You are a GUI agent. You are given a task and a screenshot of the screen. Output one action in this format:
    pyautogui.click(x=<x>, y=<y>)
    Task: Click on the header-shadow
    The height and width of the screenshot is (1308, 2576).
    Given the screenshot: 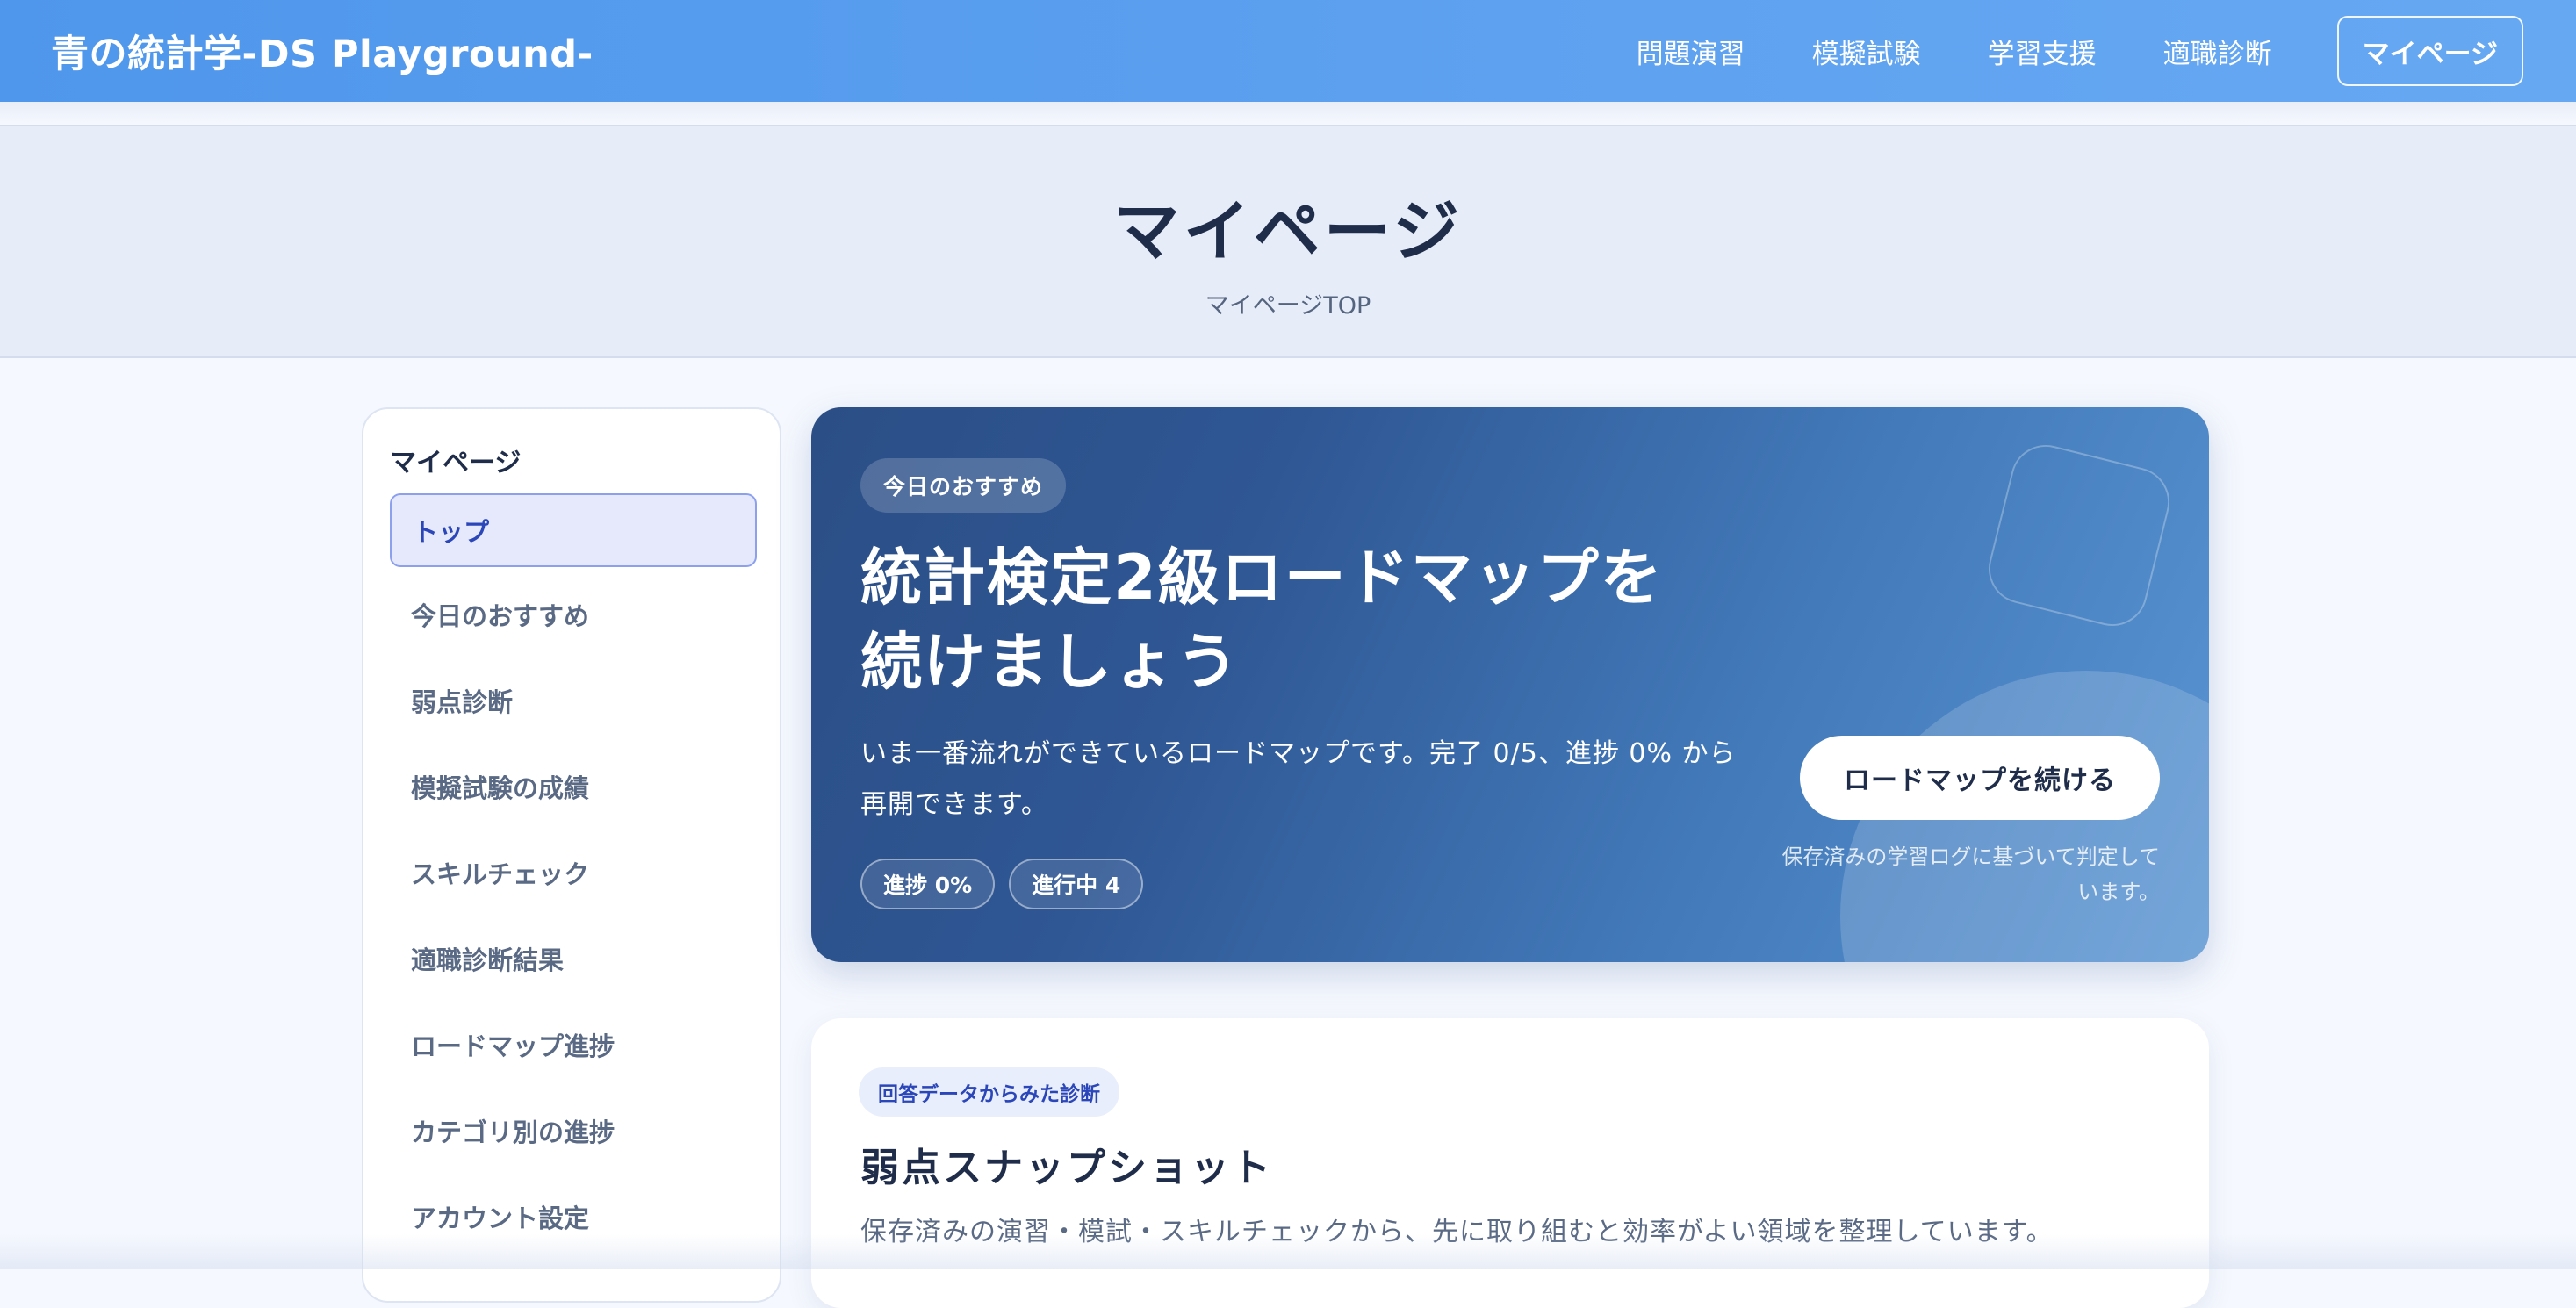 What is the action you would take?
    pyautogui.click(x=1288, y=113)
    